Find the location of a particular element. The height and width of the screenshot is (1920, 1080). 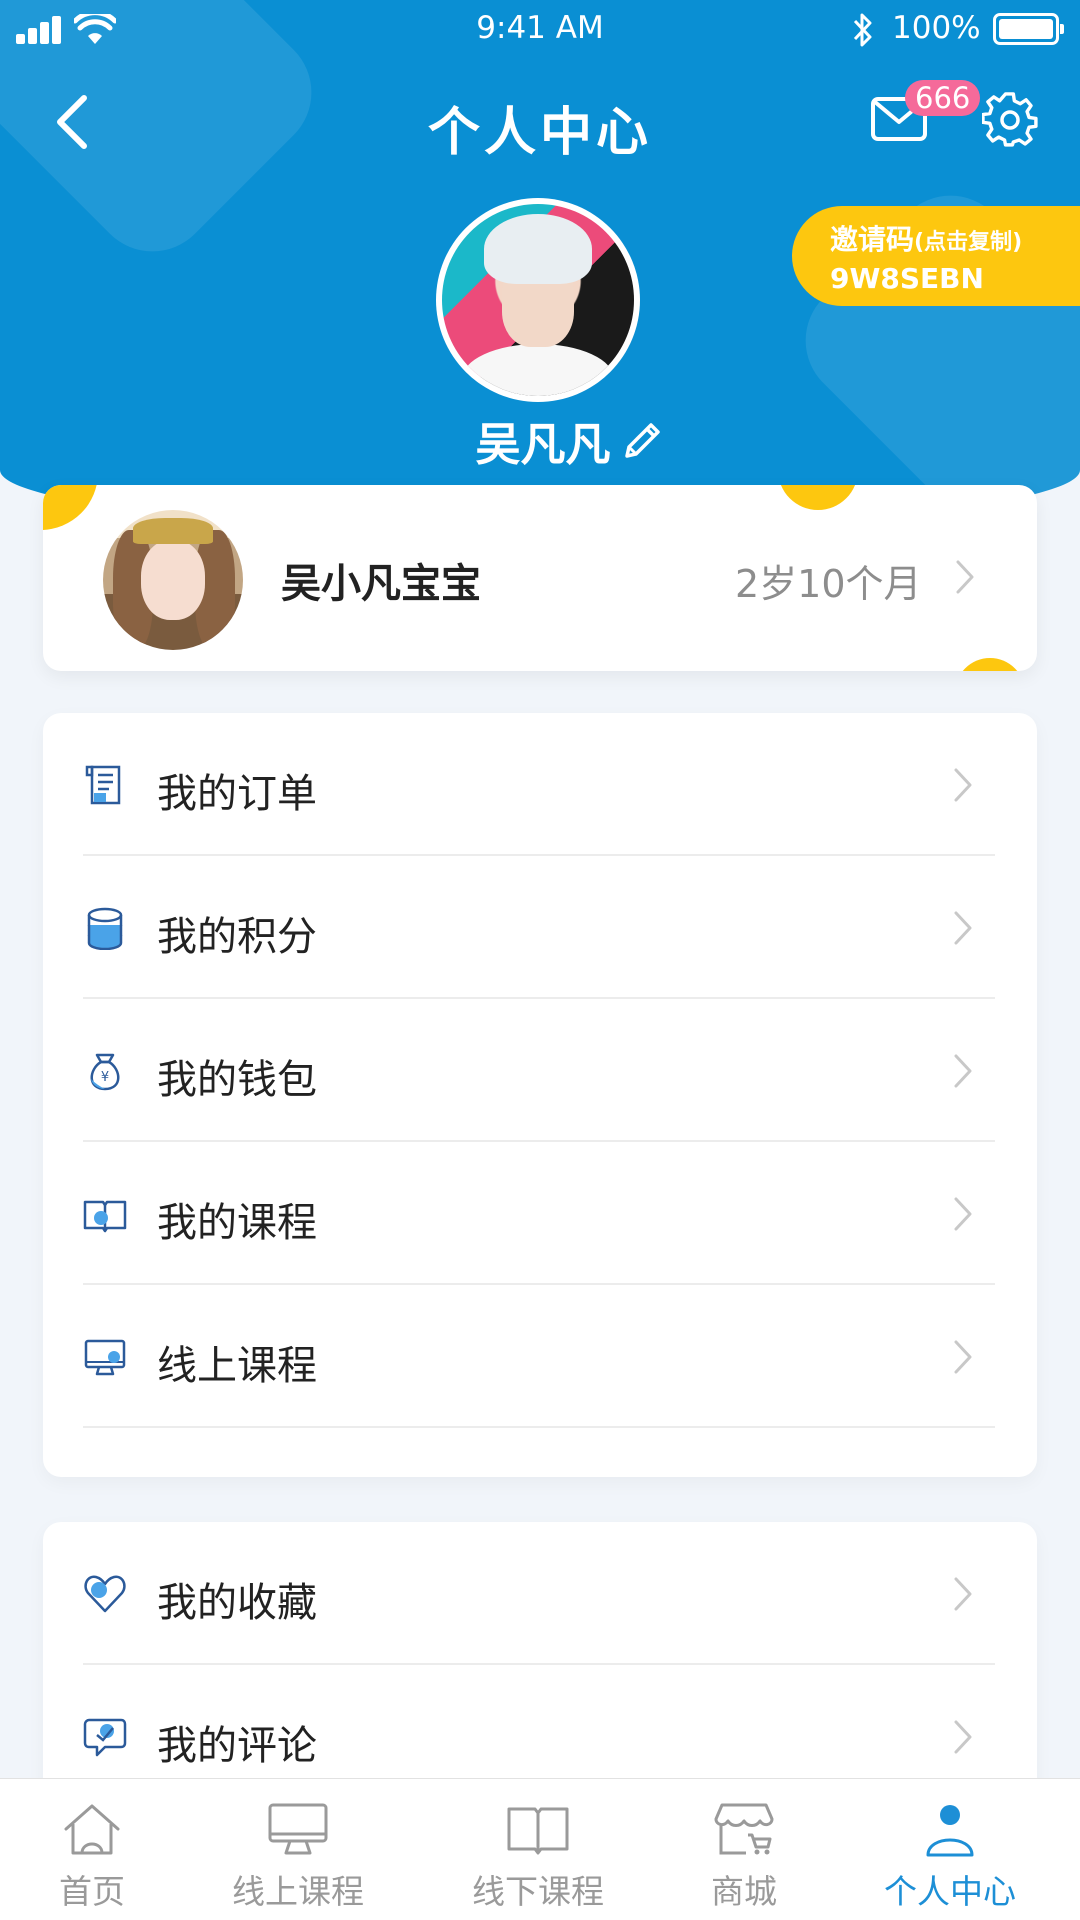

menu-label: 我的积分 is located at coordinates (237, 937).